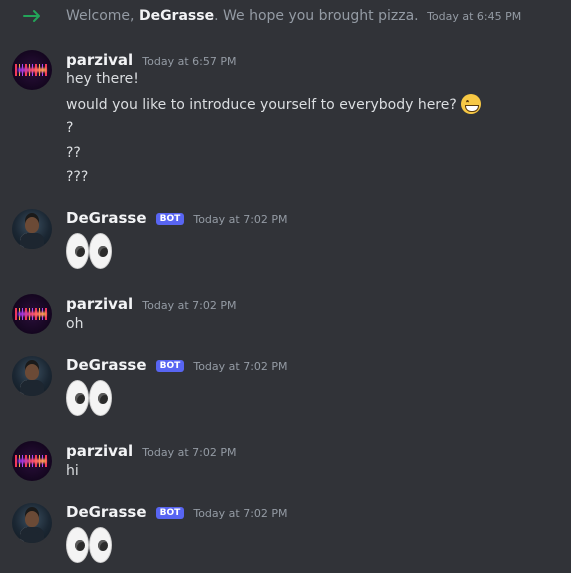 This screenshot has width=571, height=573. Describe the element at coordinates (77, 177) in the screenshot. I see `message-text: ???` at that location.